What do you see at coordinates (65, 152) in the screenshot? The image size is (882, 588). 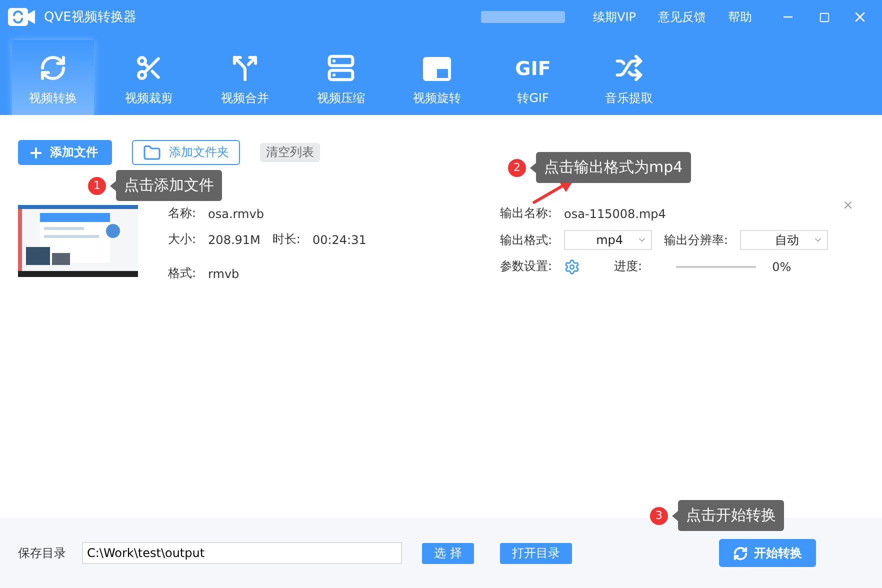 I see `add-file-button: 添加文件` at bounding box center [65, 152].